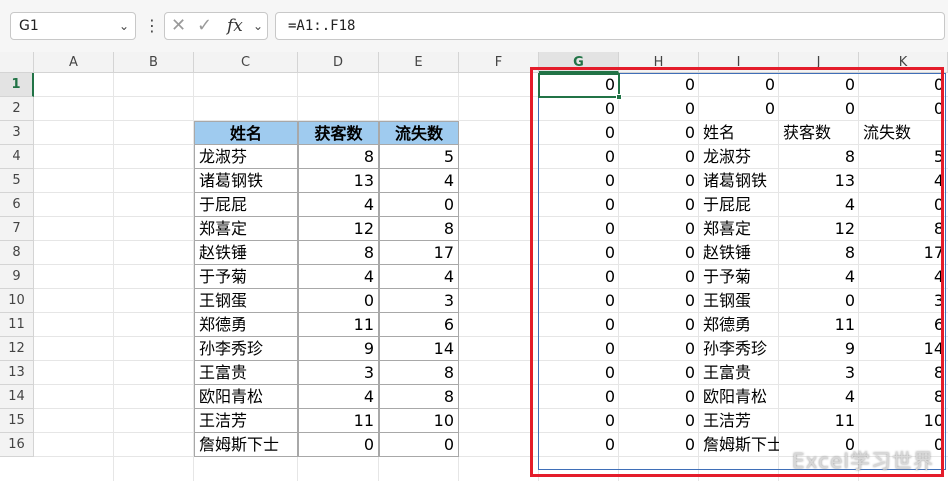 Image resolution: width=948 pixels, height=481 pixels. I want to click on row-header-3: 3, so click(17, 133).